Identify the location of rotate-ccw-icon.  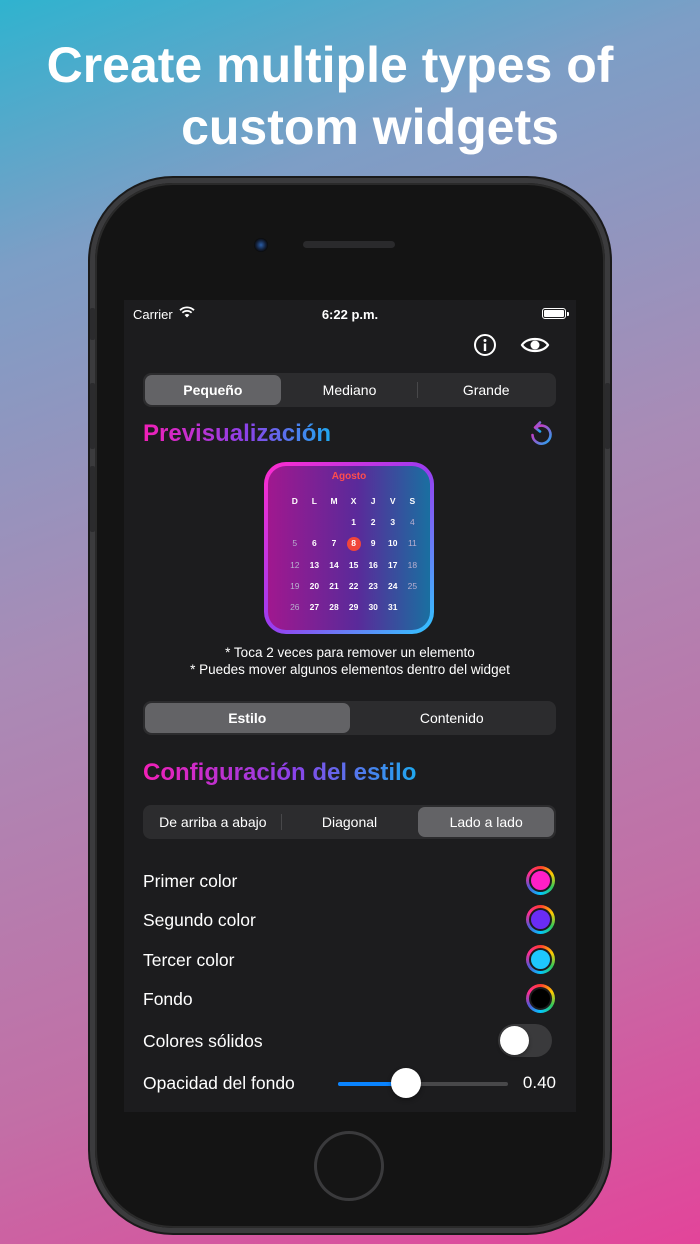
(541, 434).